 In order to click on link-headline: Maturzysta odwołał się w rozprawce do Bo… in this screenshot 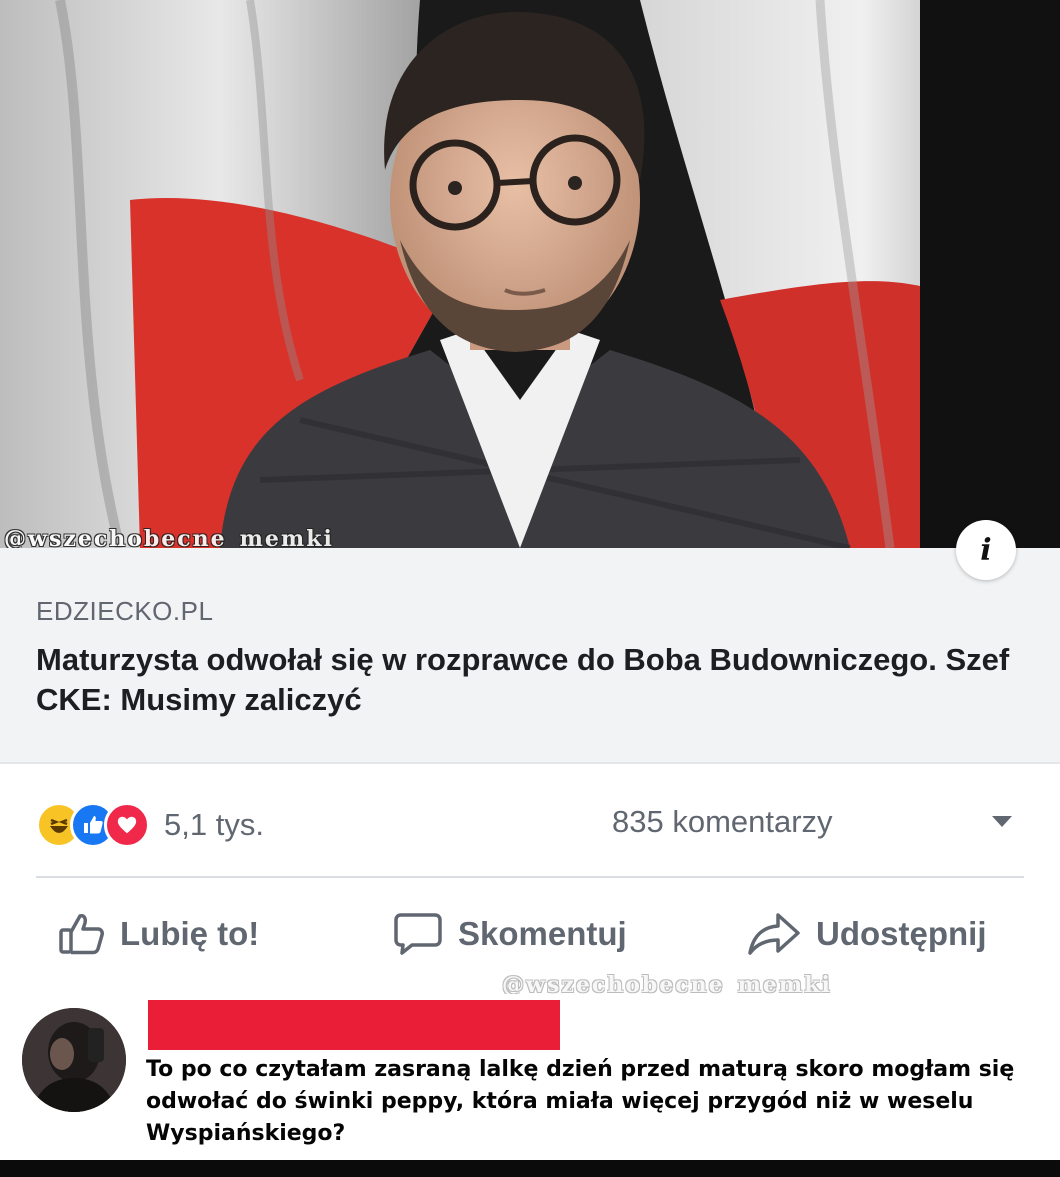, I will do `click(526, 680)`.